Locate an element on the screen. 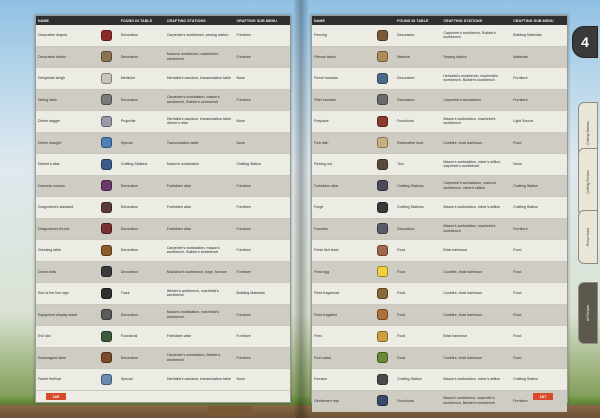 This screenshot has width=600, height=418. forbidden-altar-icon is located at coordinates (383, 186).